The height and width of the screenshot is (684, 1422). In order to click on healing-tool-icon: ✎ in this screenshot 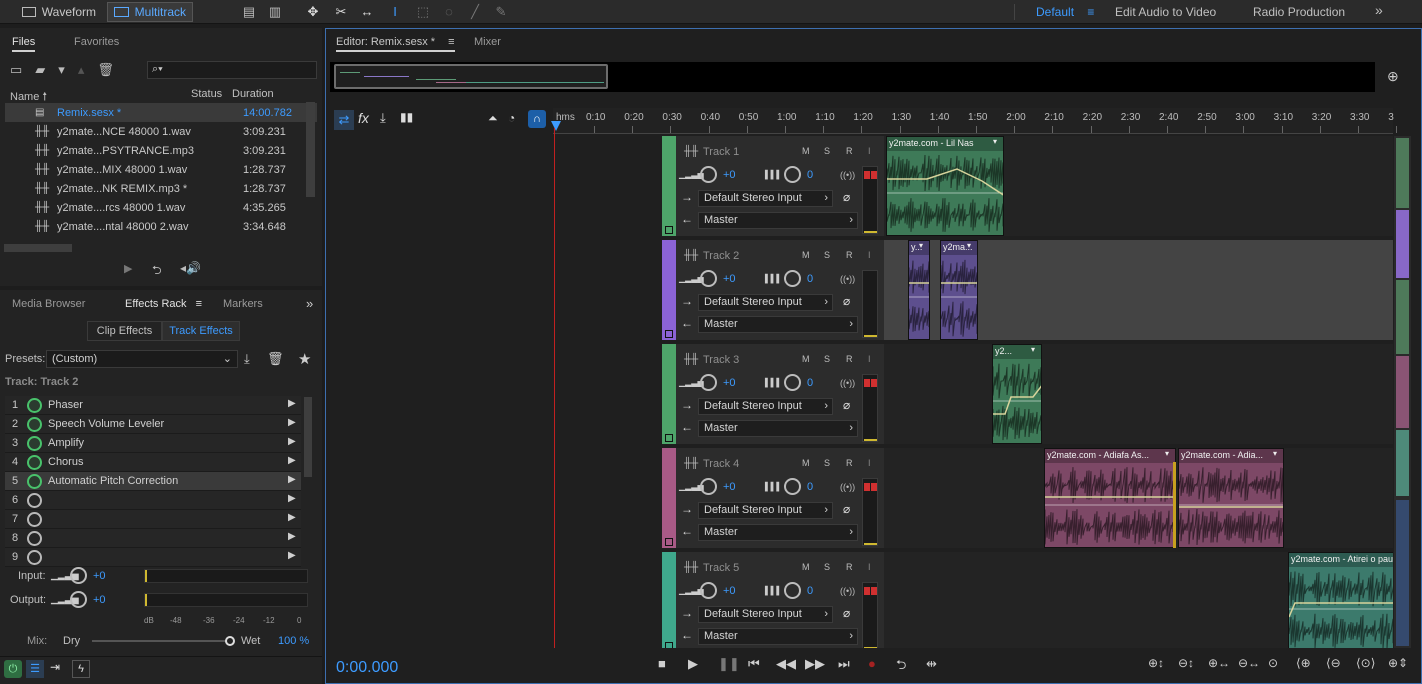, I will do `click(501, 12)`.